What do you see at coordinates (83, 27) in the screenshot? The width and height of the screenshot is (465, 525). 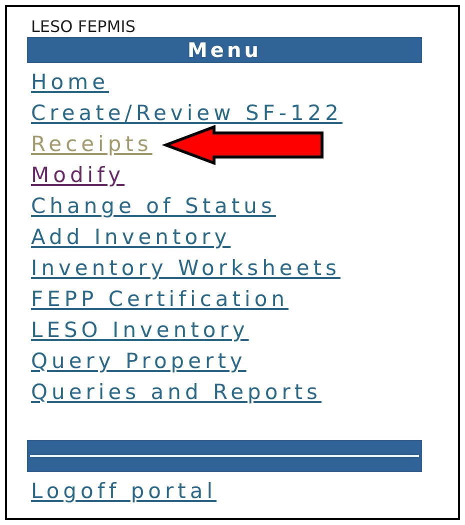 I see `site-title: LESO FEPMIS` at bounding box center [83, 27].